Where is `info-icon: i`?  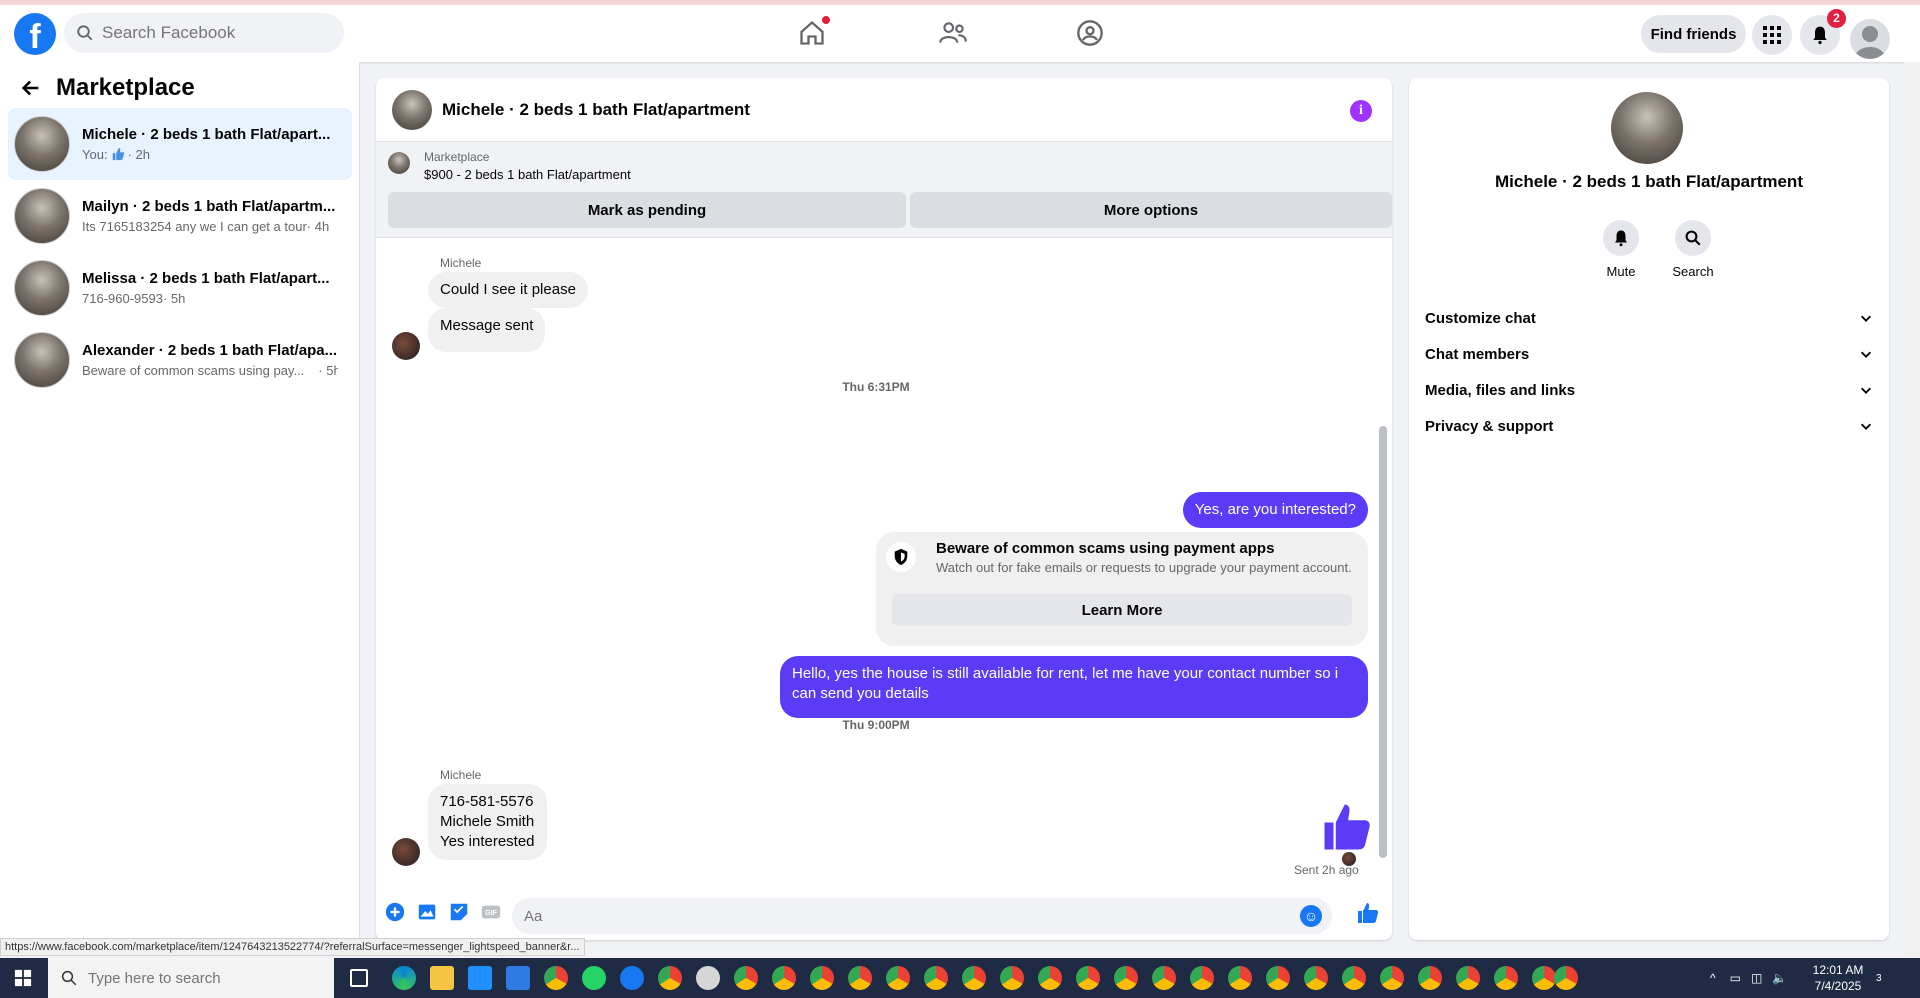 info-icon: i is located at coordinates (1361, 111).